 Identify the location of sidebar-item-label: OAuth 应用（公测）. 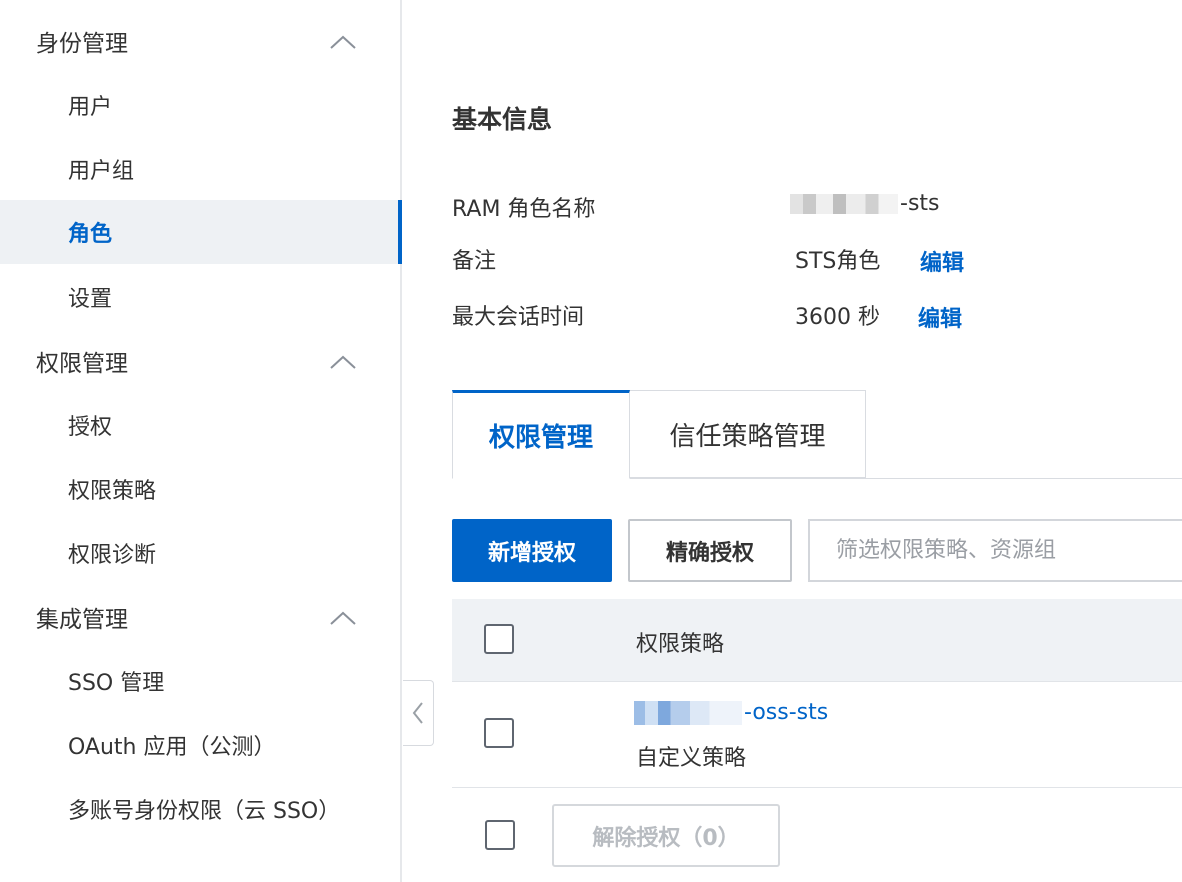
(172, 747).